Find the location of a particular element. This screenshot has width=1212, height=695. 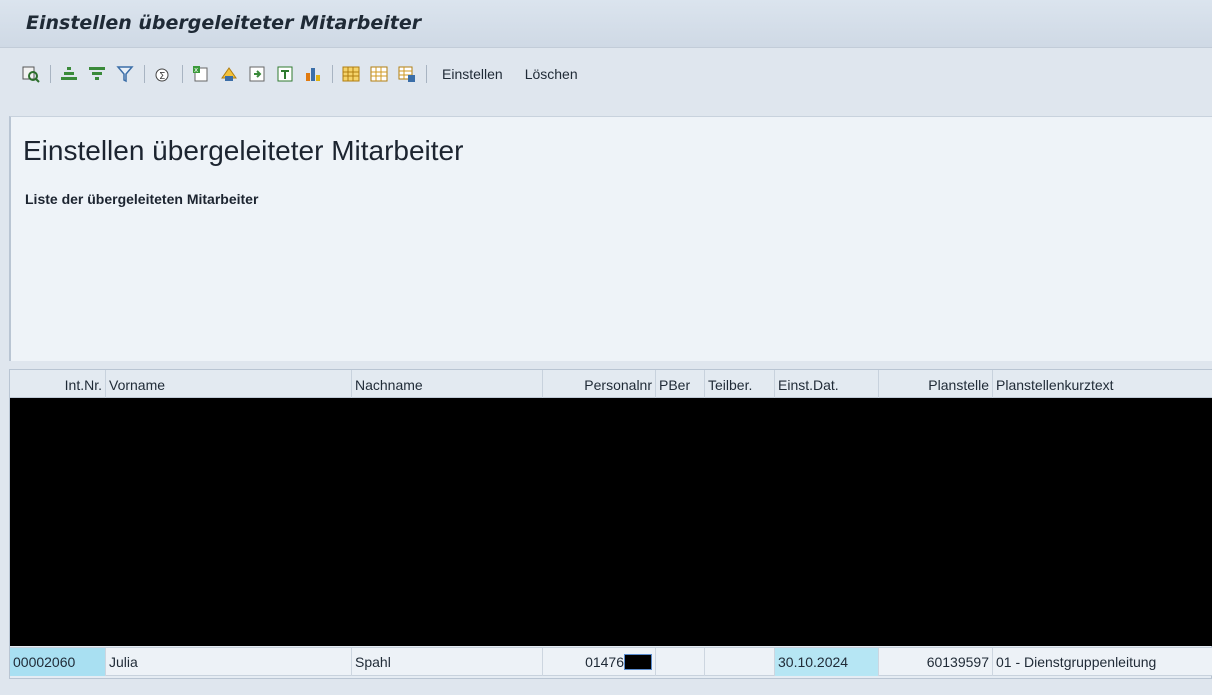

filter-icon is located at coordinates (125, 74).